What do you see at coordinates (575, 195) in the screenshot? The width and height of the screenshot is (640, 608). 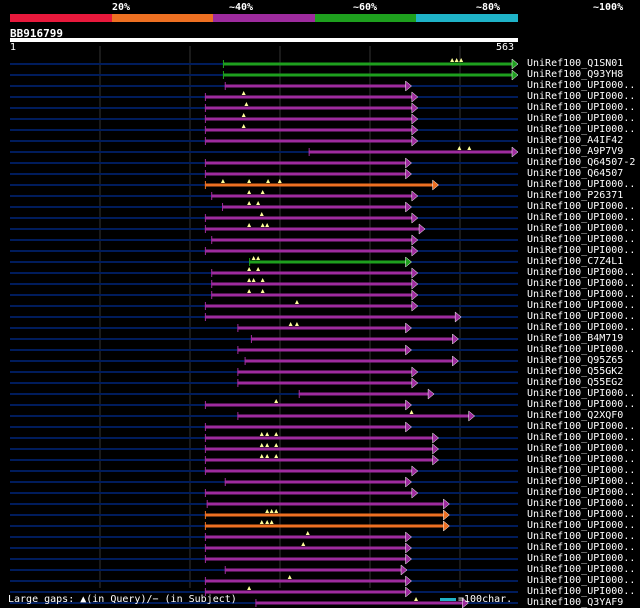 I see `hit-label: UniRef100_P26371` at bounding box center [575, 195].